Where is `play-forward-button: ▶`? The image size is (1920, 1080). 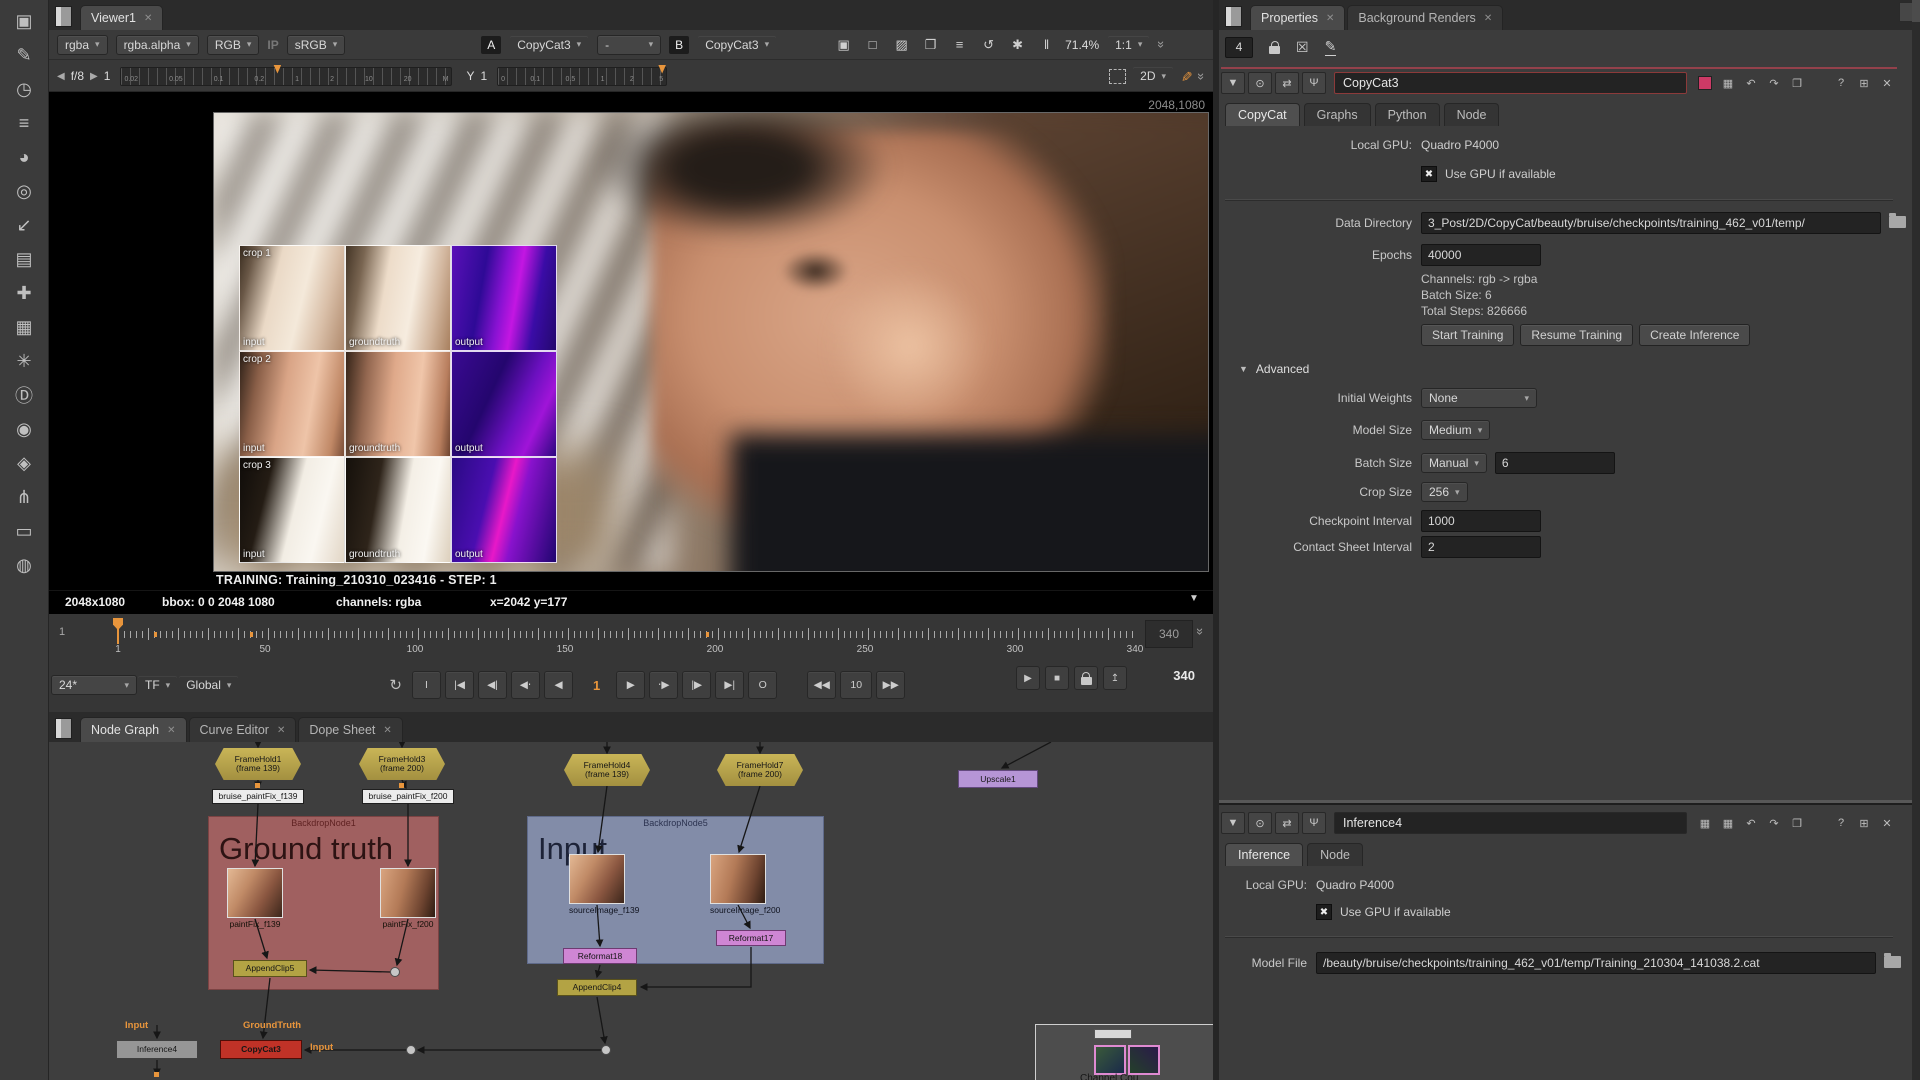 play-forward-button: ▶ is located at coordinates (631, 685).